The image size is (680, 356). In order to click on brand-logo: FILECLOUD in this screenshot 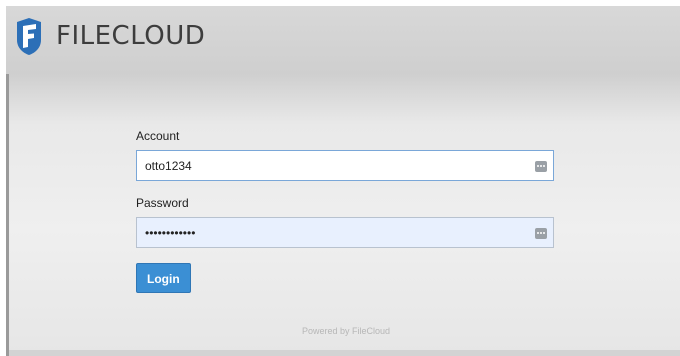, I will do `click(109, 36)`.